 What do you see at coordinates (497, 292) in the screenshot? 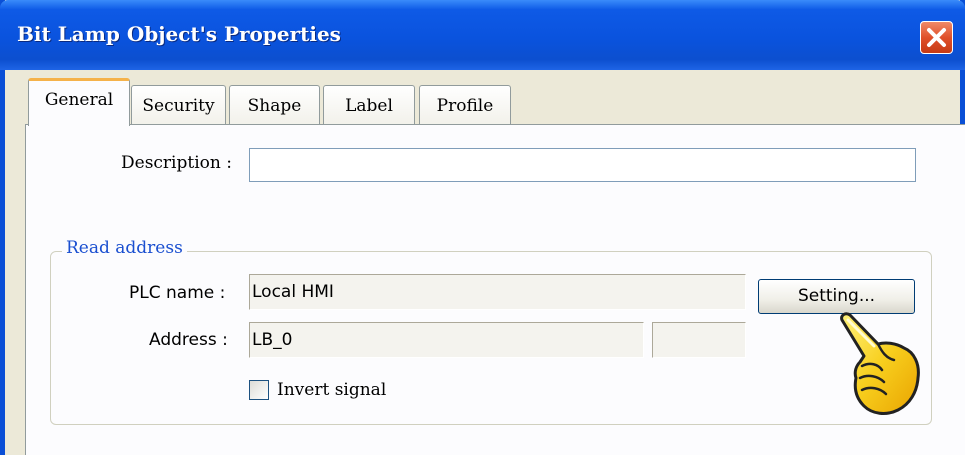
I see `plc-name-field: Local HMI` at bounding box center [497, 292].